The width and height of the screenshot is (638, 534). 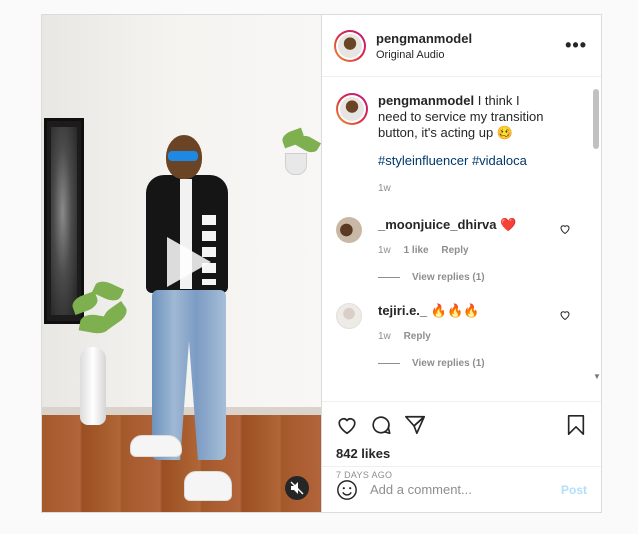 I want to click on emoji-icon, so click(x=347, y=490).